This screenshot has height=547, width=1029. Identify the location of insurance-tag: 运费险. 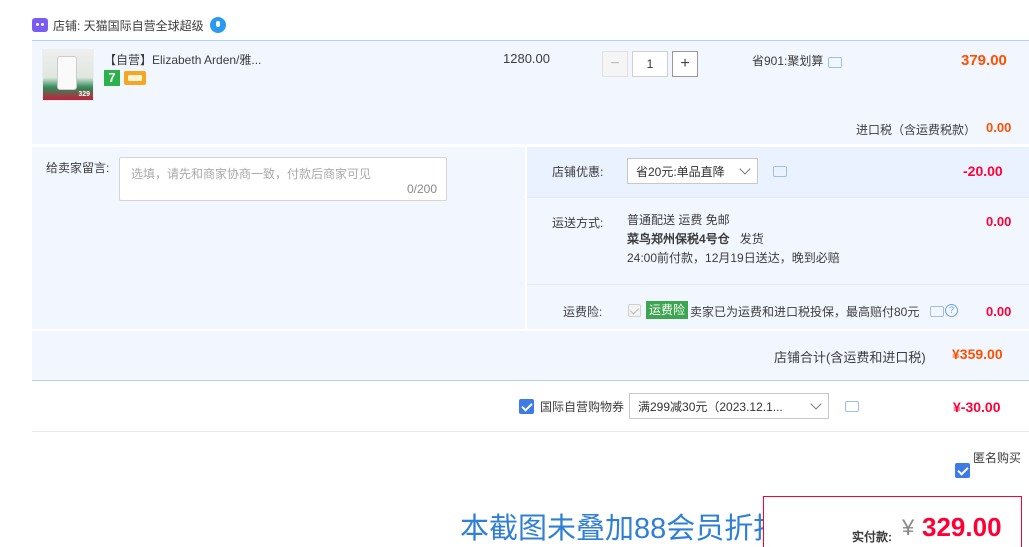
(667, 310).